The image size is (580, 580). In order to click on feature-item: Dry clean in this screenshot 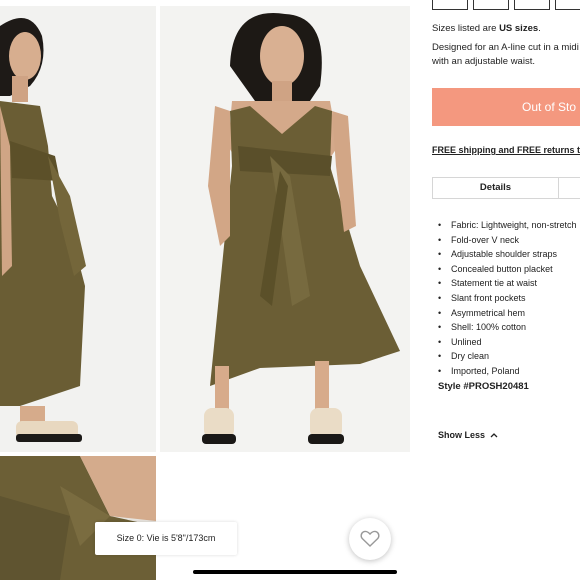, I will do `click(507, 356)`.